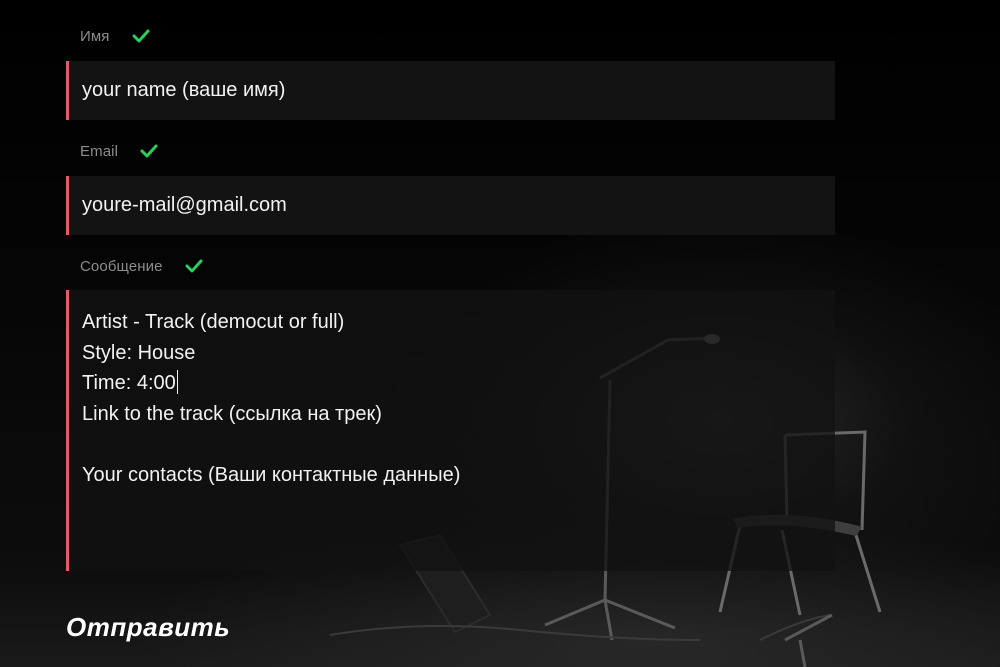 The width and height of the screenshot is (1000, 667). I want to click on name-input: your name (ваше имя), so click(450, 90).